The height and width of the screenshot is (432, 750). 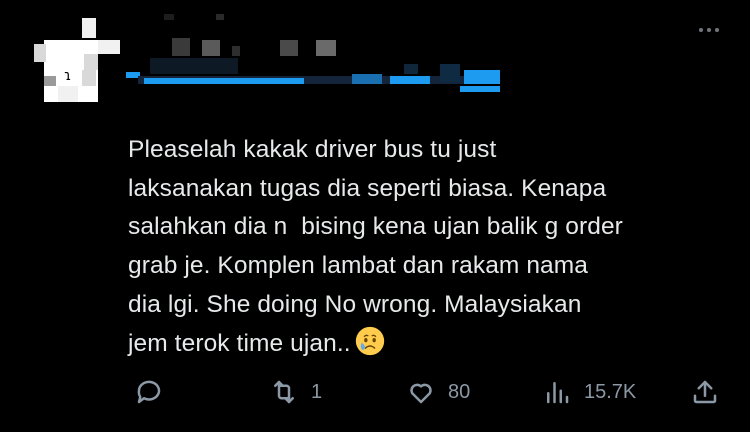 I want to click on reply-icon, so click(x=149, y=392).